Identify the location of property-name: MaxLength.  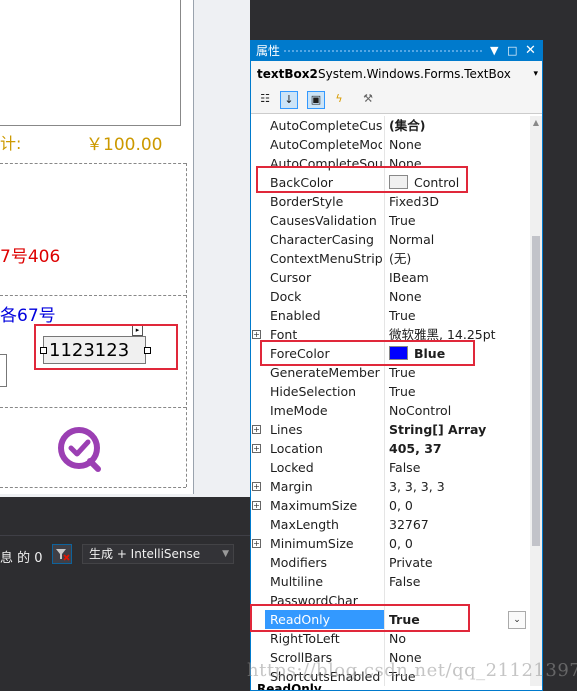
(326, 524).